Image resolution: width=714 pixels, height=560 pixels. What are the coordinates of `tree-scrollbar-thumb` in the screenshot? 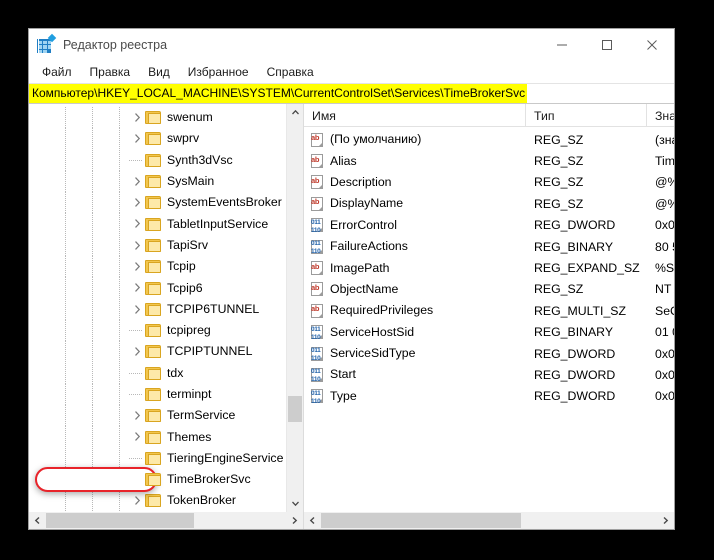 It's located at (295, 409).